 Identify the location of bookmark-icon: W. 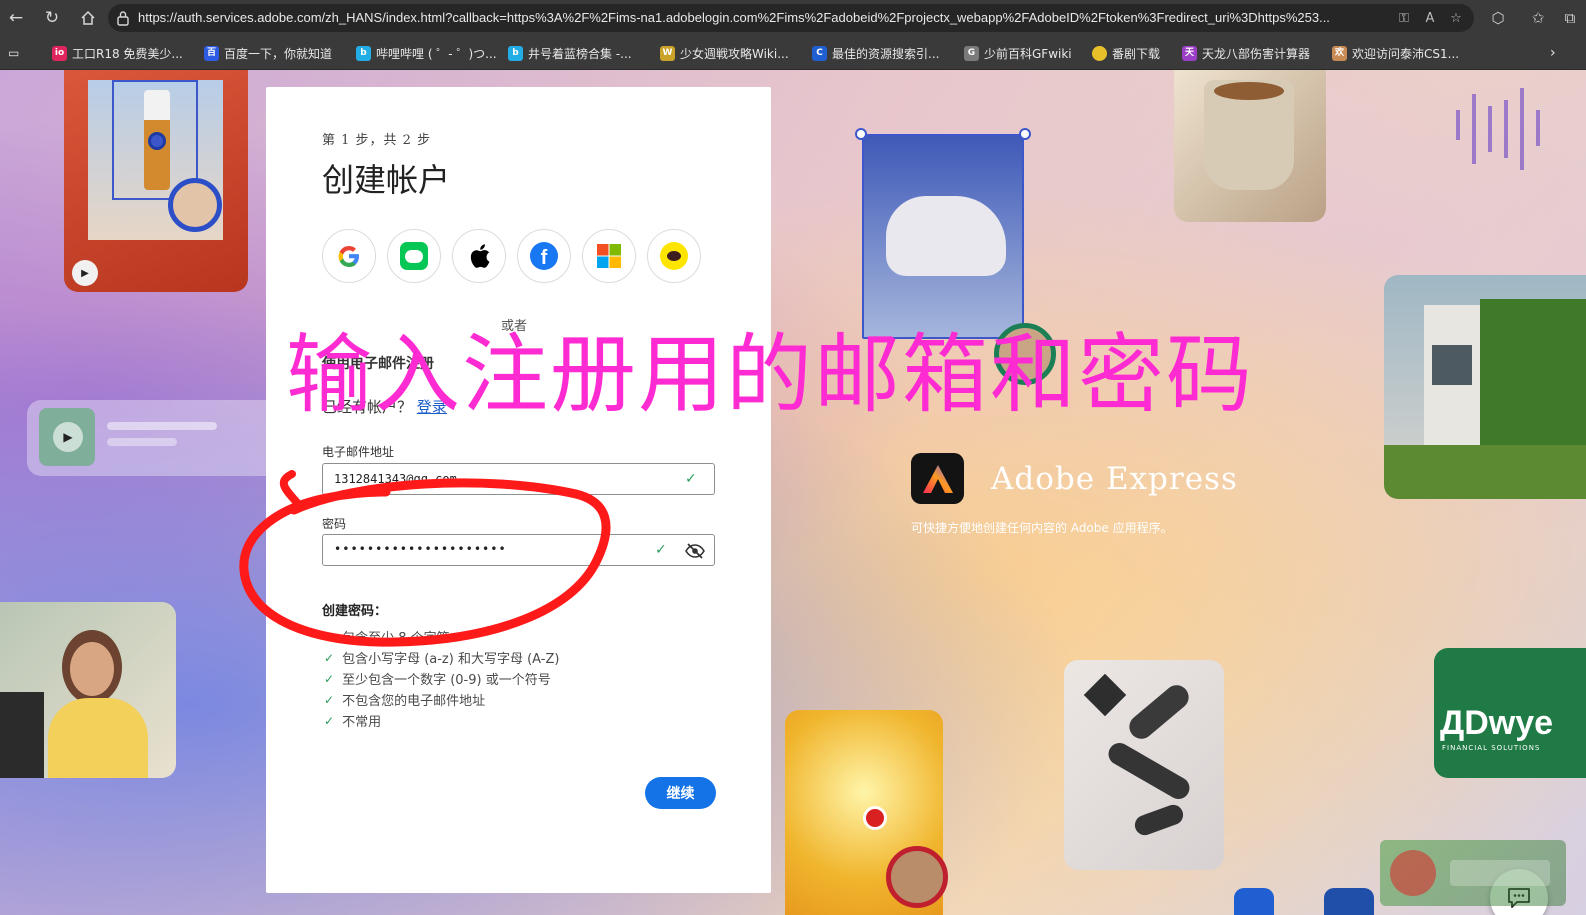
(667, 53).